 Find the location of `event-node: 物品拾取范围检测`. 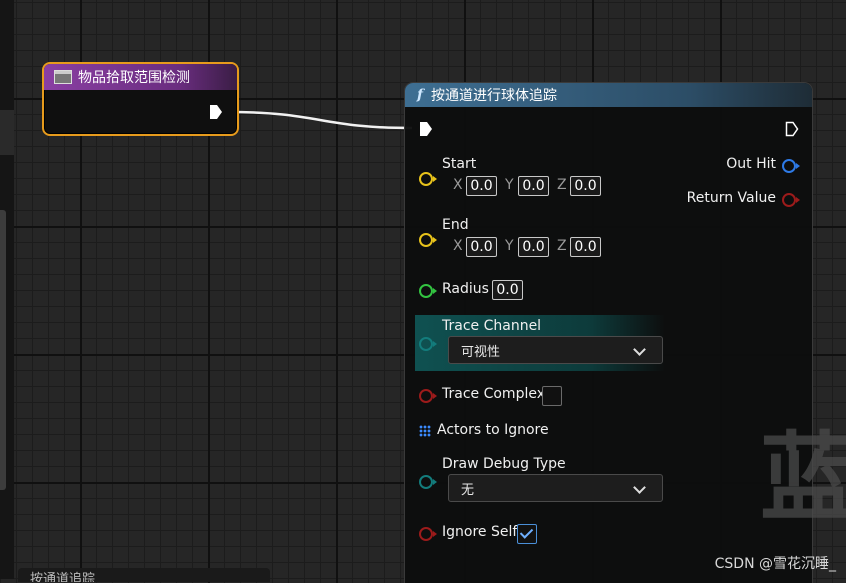

event-node: 物品拾取范围检测 is located at coordinates (140, 99).